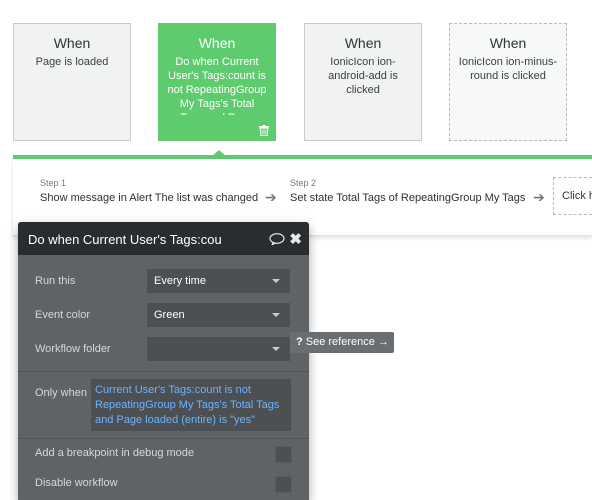 The image size is (592, 500). I want to click on breakpoint-label: Add a breakpoint in debug mode, so click(115, 453).